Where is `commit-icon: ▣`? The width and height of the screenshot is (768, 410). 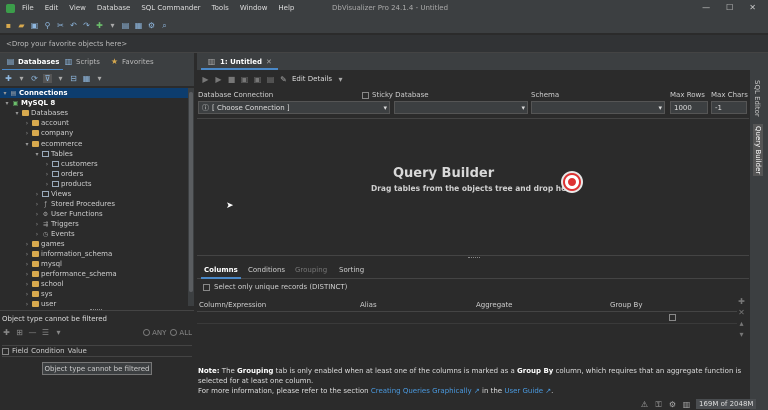 commit-icon: ▣ is located at coordinates (244, 79).